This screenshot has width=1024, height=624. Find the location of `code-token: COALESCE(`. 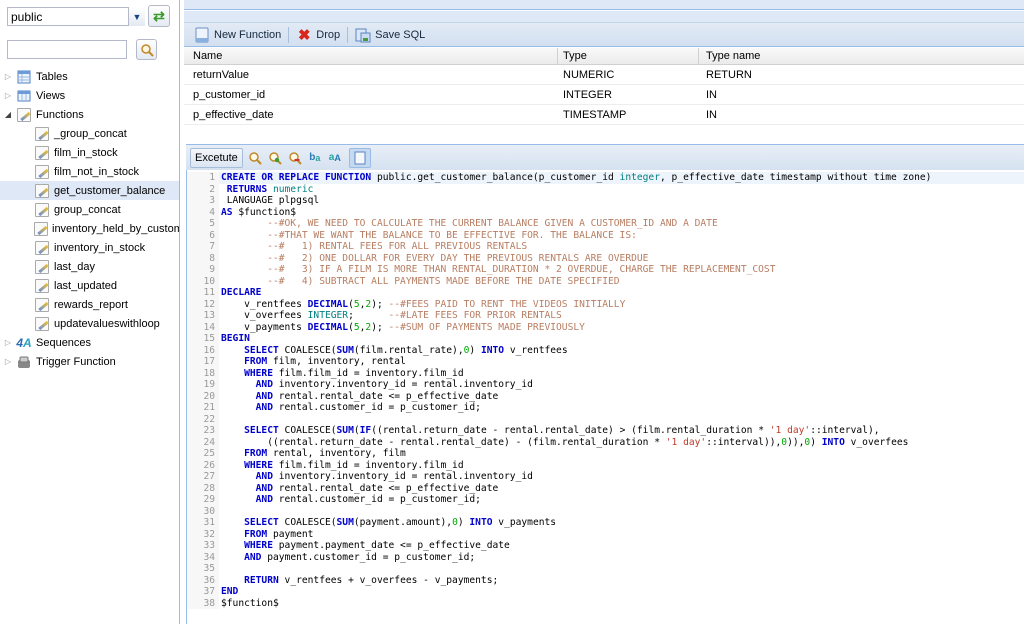

code-token: COALESCE( is located at coordinates (310, 430).